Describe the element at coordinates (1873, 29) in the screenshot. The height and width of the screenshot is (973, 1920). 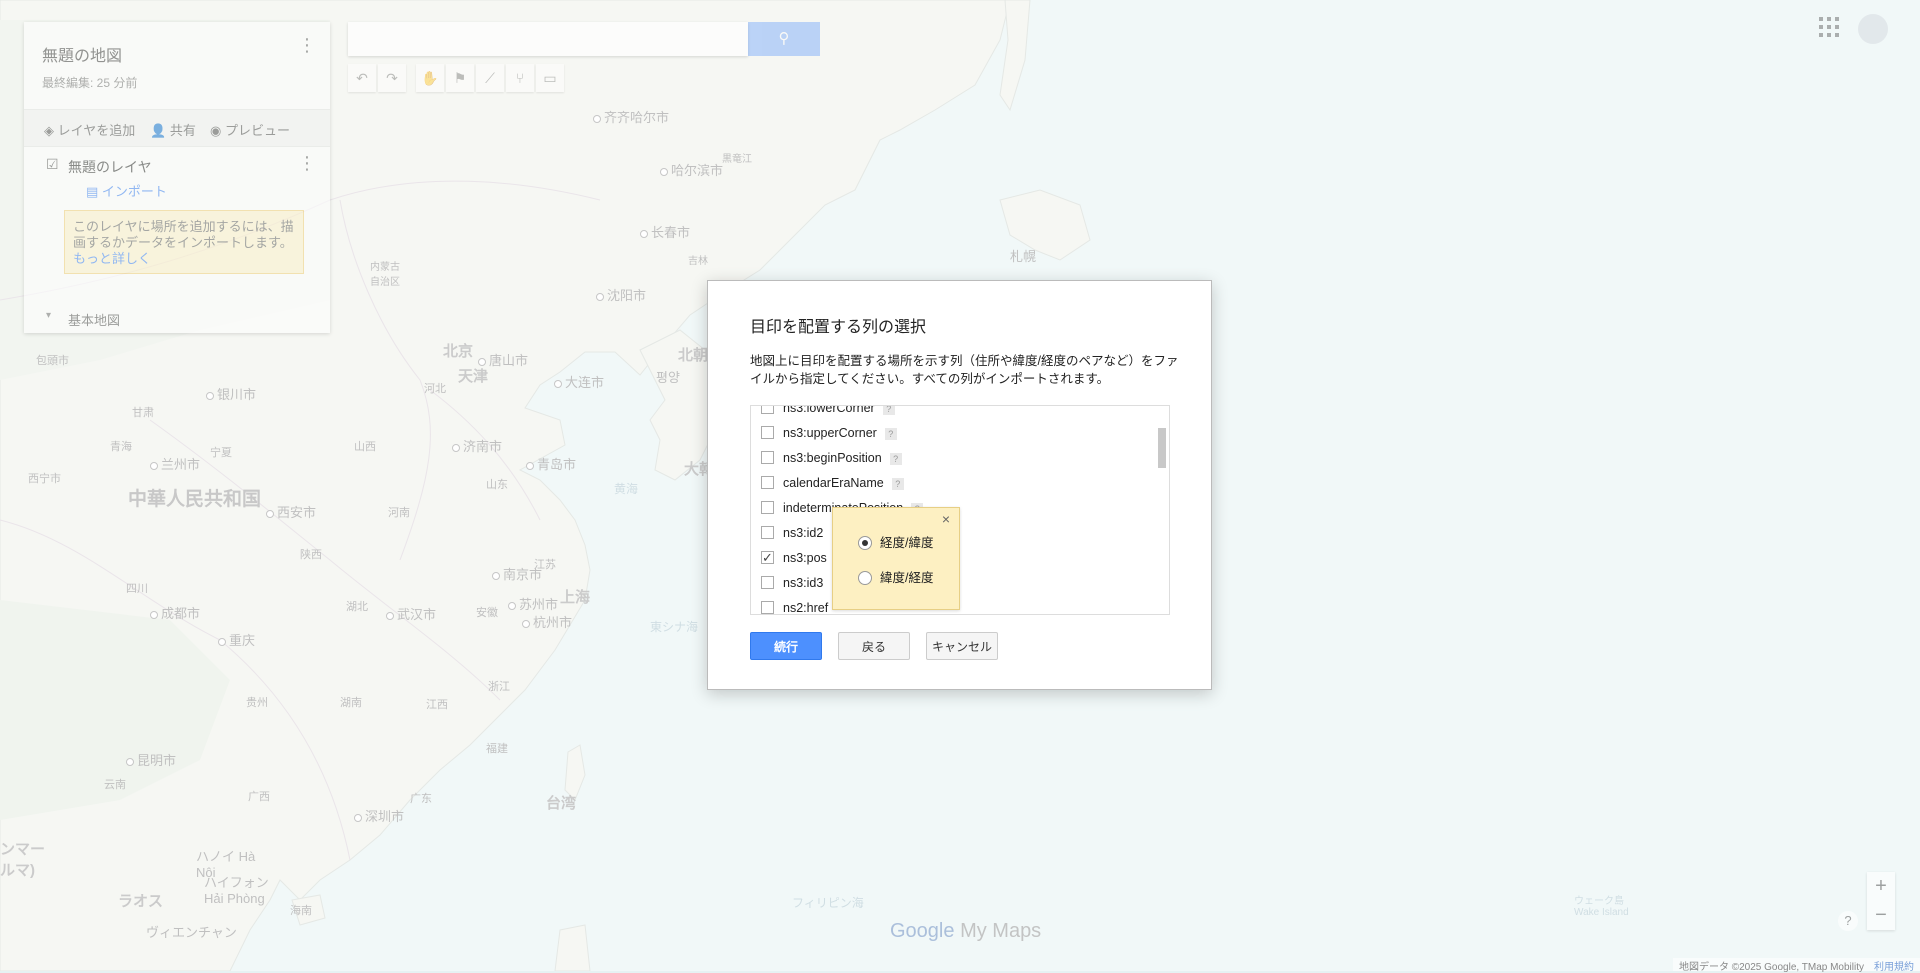
I see `avatar` at that location.